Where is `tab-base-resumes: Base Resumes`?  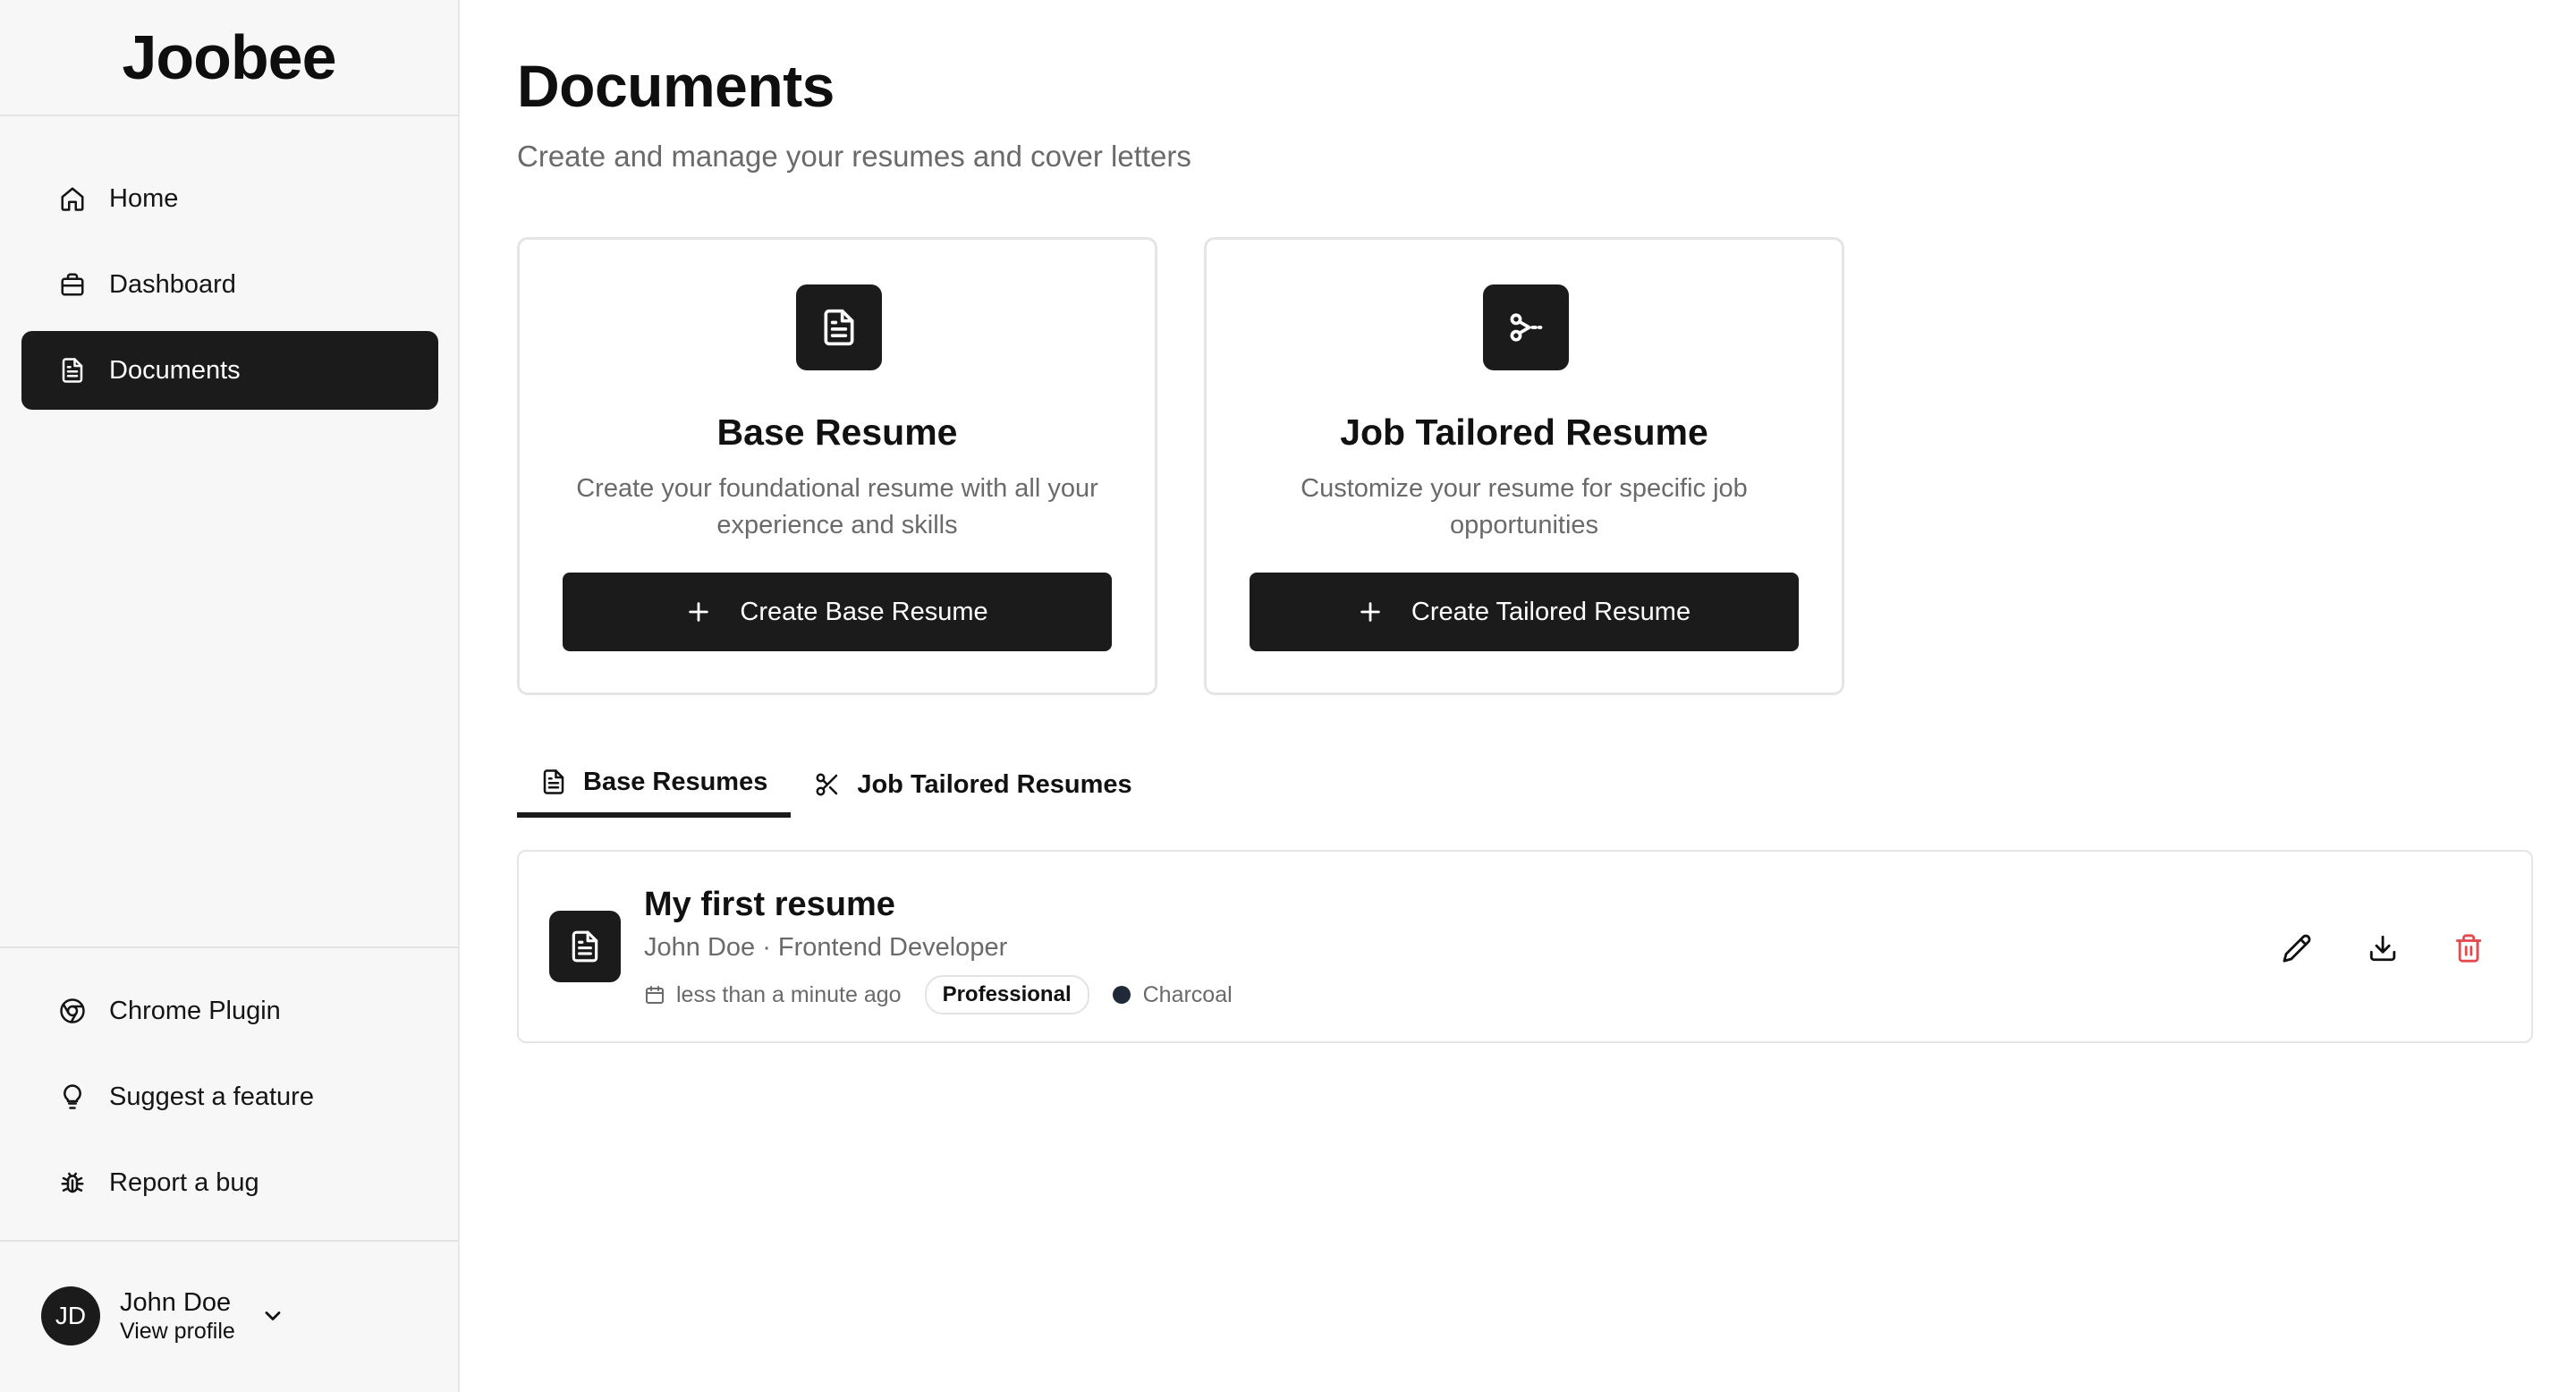
tab-base-resumes: Base Resumes is located at coordinates (654, 784).